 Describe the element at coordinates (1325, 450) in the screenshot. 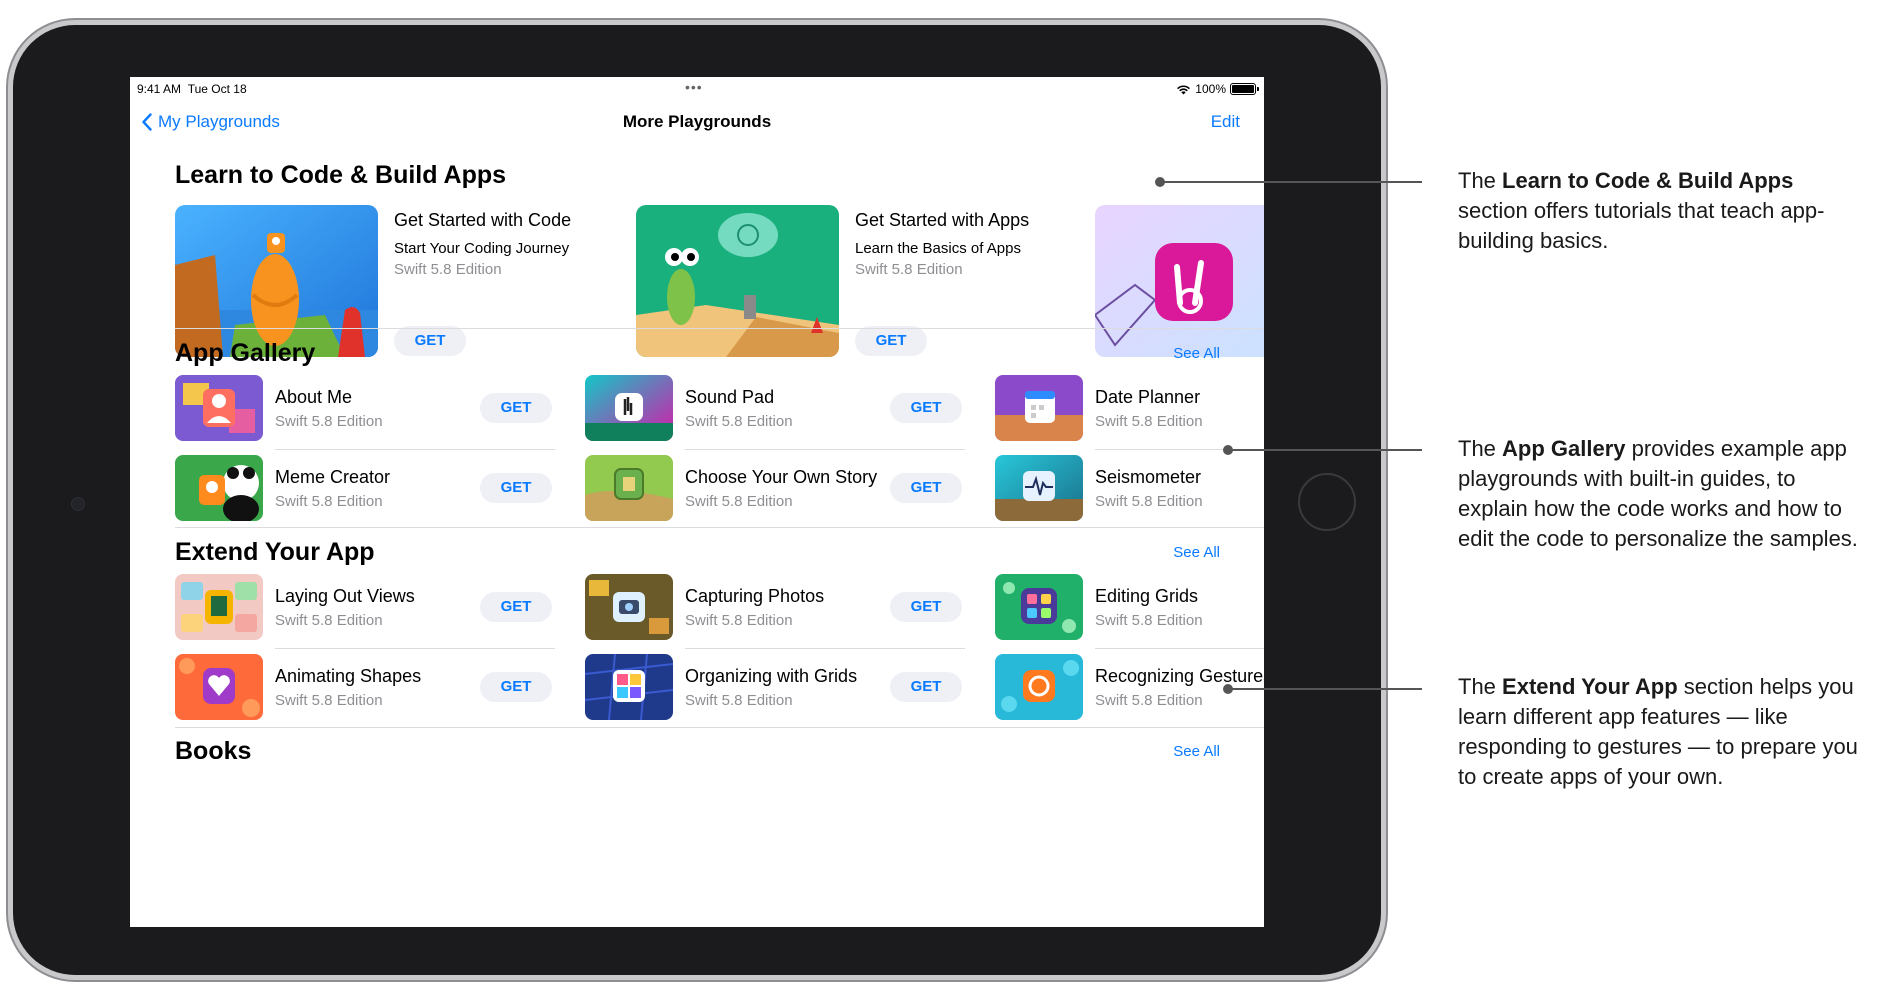

I see `callout-line-gallery` at that location.